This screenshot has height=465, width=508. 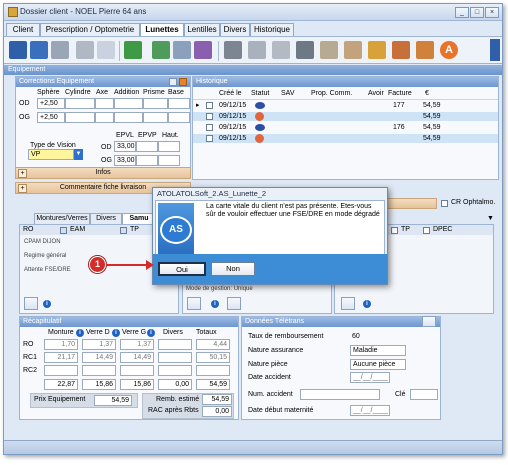 I want to click on copy-icon, so click(x=106, y=50).